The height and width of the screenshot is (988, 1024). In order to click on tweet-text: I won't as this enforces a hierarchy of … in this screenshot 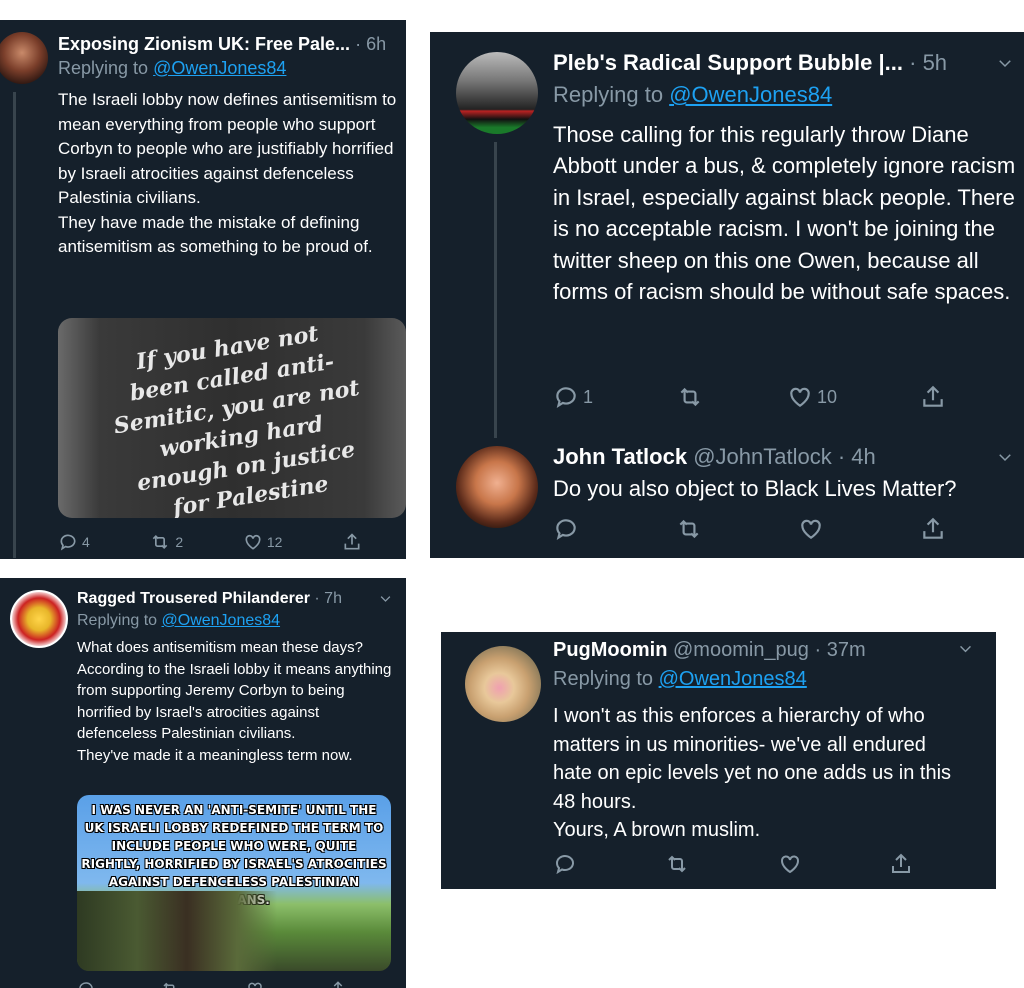, I will do `click(752, 773)`.